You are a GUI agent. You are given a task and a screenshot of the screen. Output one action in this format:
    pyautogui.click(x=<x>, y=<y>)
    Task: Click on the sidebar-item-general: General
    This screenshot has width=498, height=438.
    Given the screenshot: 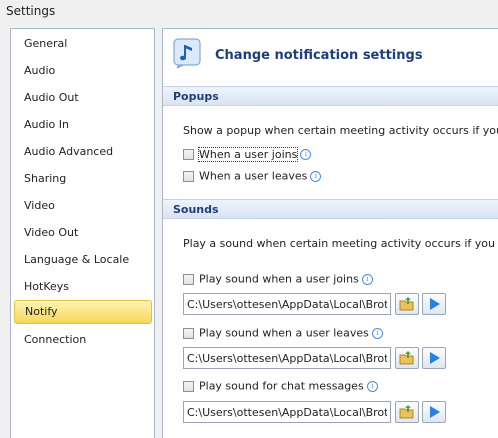 What is the action you would take?
    pyautogui.click(x=83, y=44)
    